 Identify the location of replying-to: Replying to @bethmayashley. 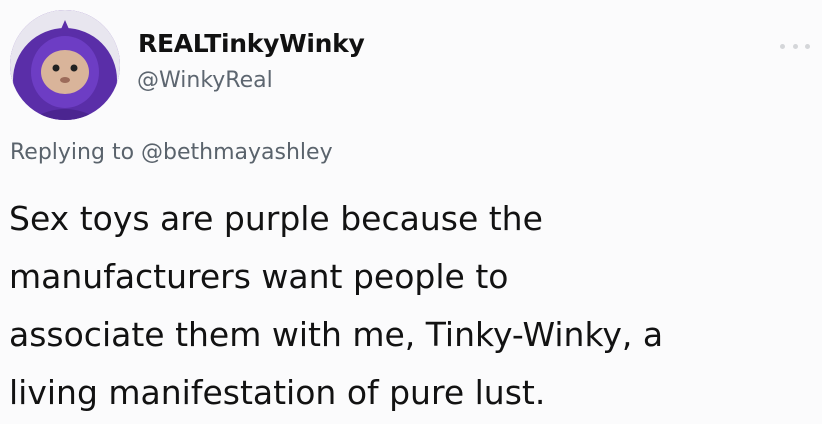
(171, 152).